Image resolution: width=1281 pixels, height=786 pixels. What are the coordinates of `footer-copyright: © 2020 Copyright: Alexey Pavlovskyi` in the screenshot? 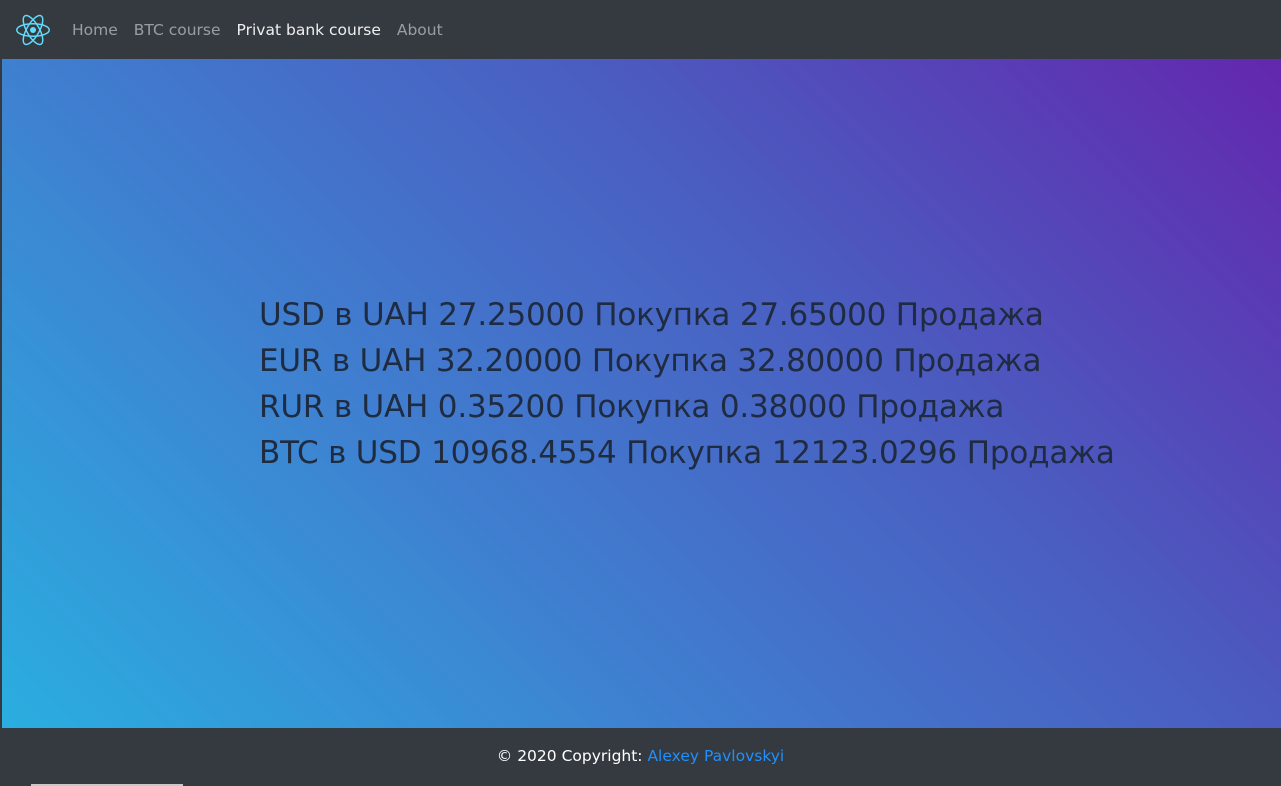 It's located at (640, 756).